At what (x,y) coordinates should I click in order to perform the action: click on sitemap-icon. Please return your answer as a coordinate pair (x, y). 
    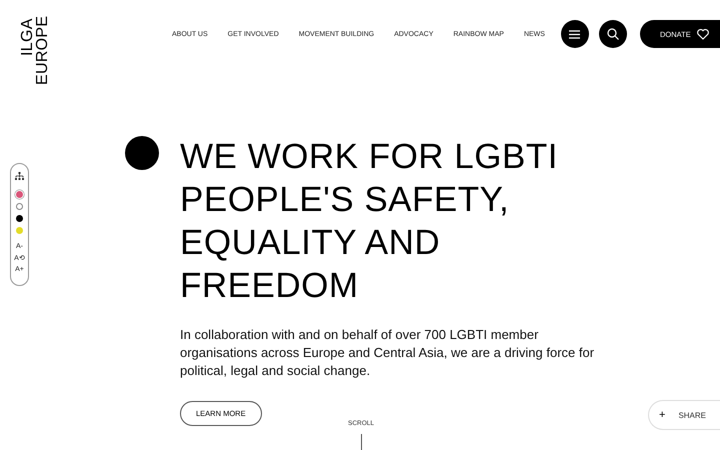
    Looking at the image, I should click on (19, 176).